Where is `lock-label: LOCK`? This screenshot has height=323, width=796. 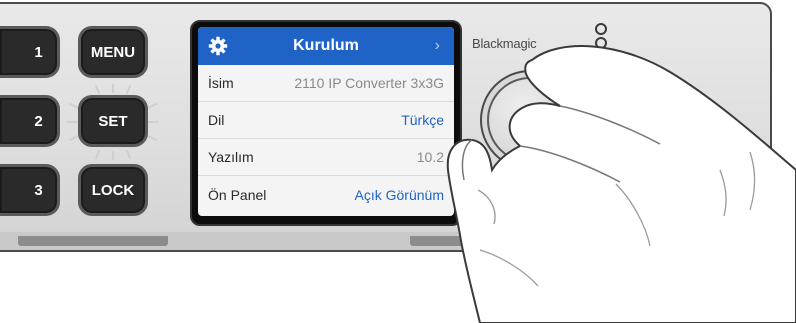
lock-label: LOCK is located at coordinates (113, 190).